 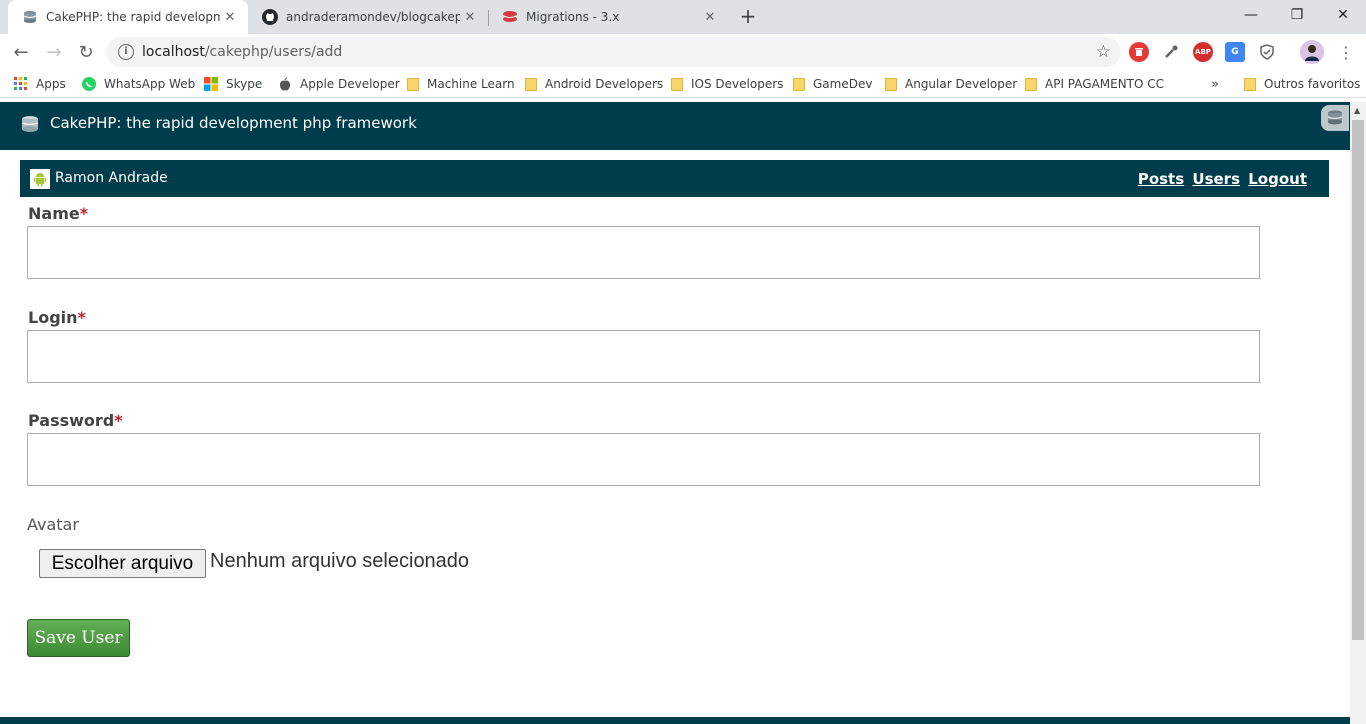 I want to click on bookmark-ios-developers: IOS Developers, so click(x=727, y=84).